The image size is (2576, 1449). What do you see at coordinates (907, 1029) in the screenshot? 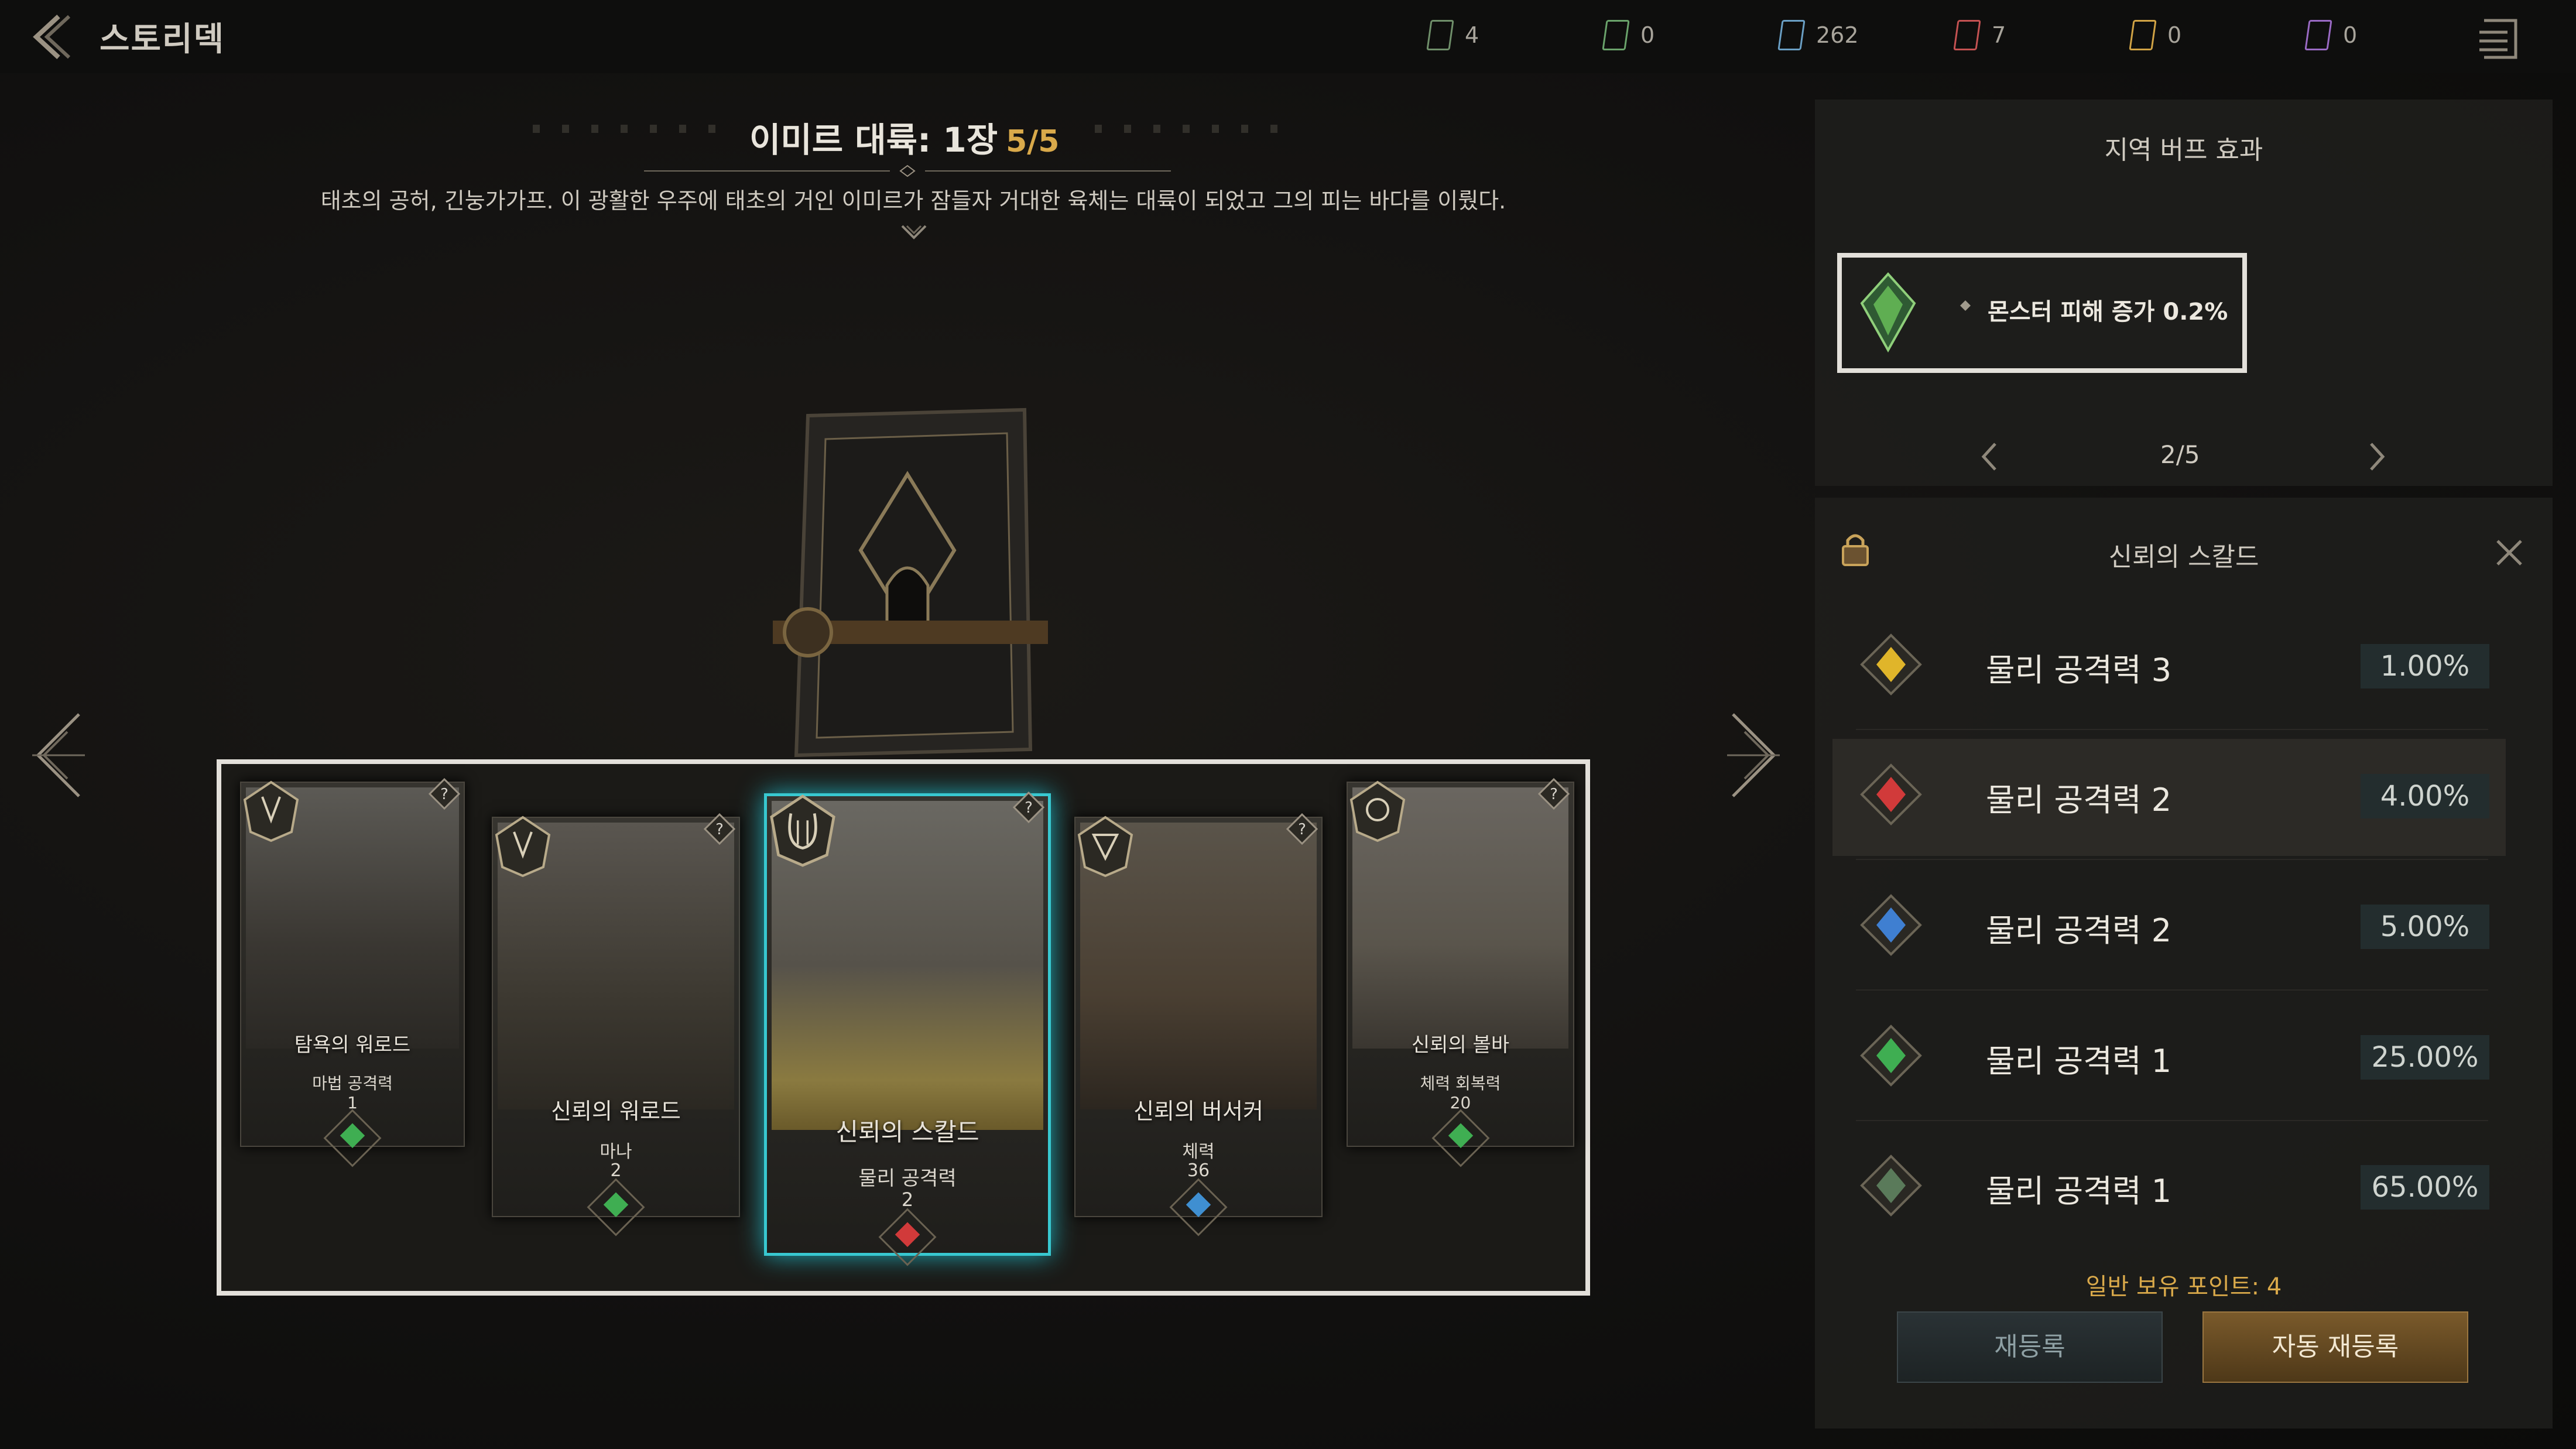
I see `character-card-3-selected: ? 신뢰의 스칼드 물리 공격력 2` at bounding box center [907, 1029].